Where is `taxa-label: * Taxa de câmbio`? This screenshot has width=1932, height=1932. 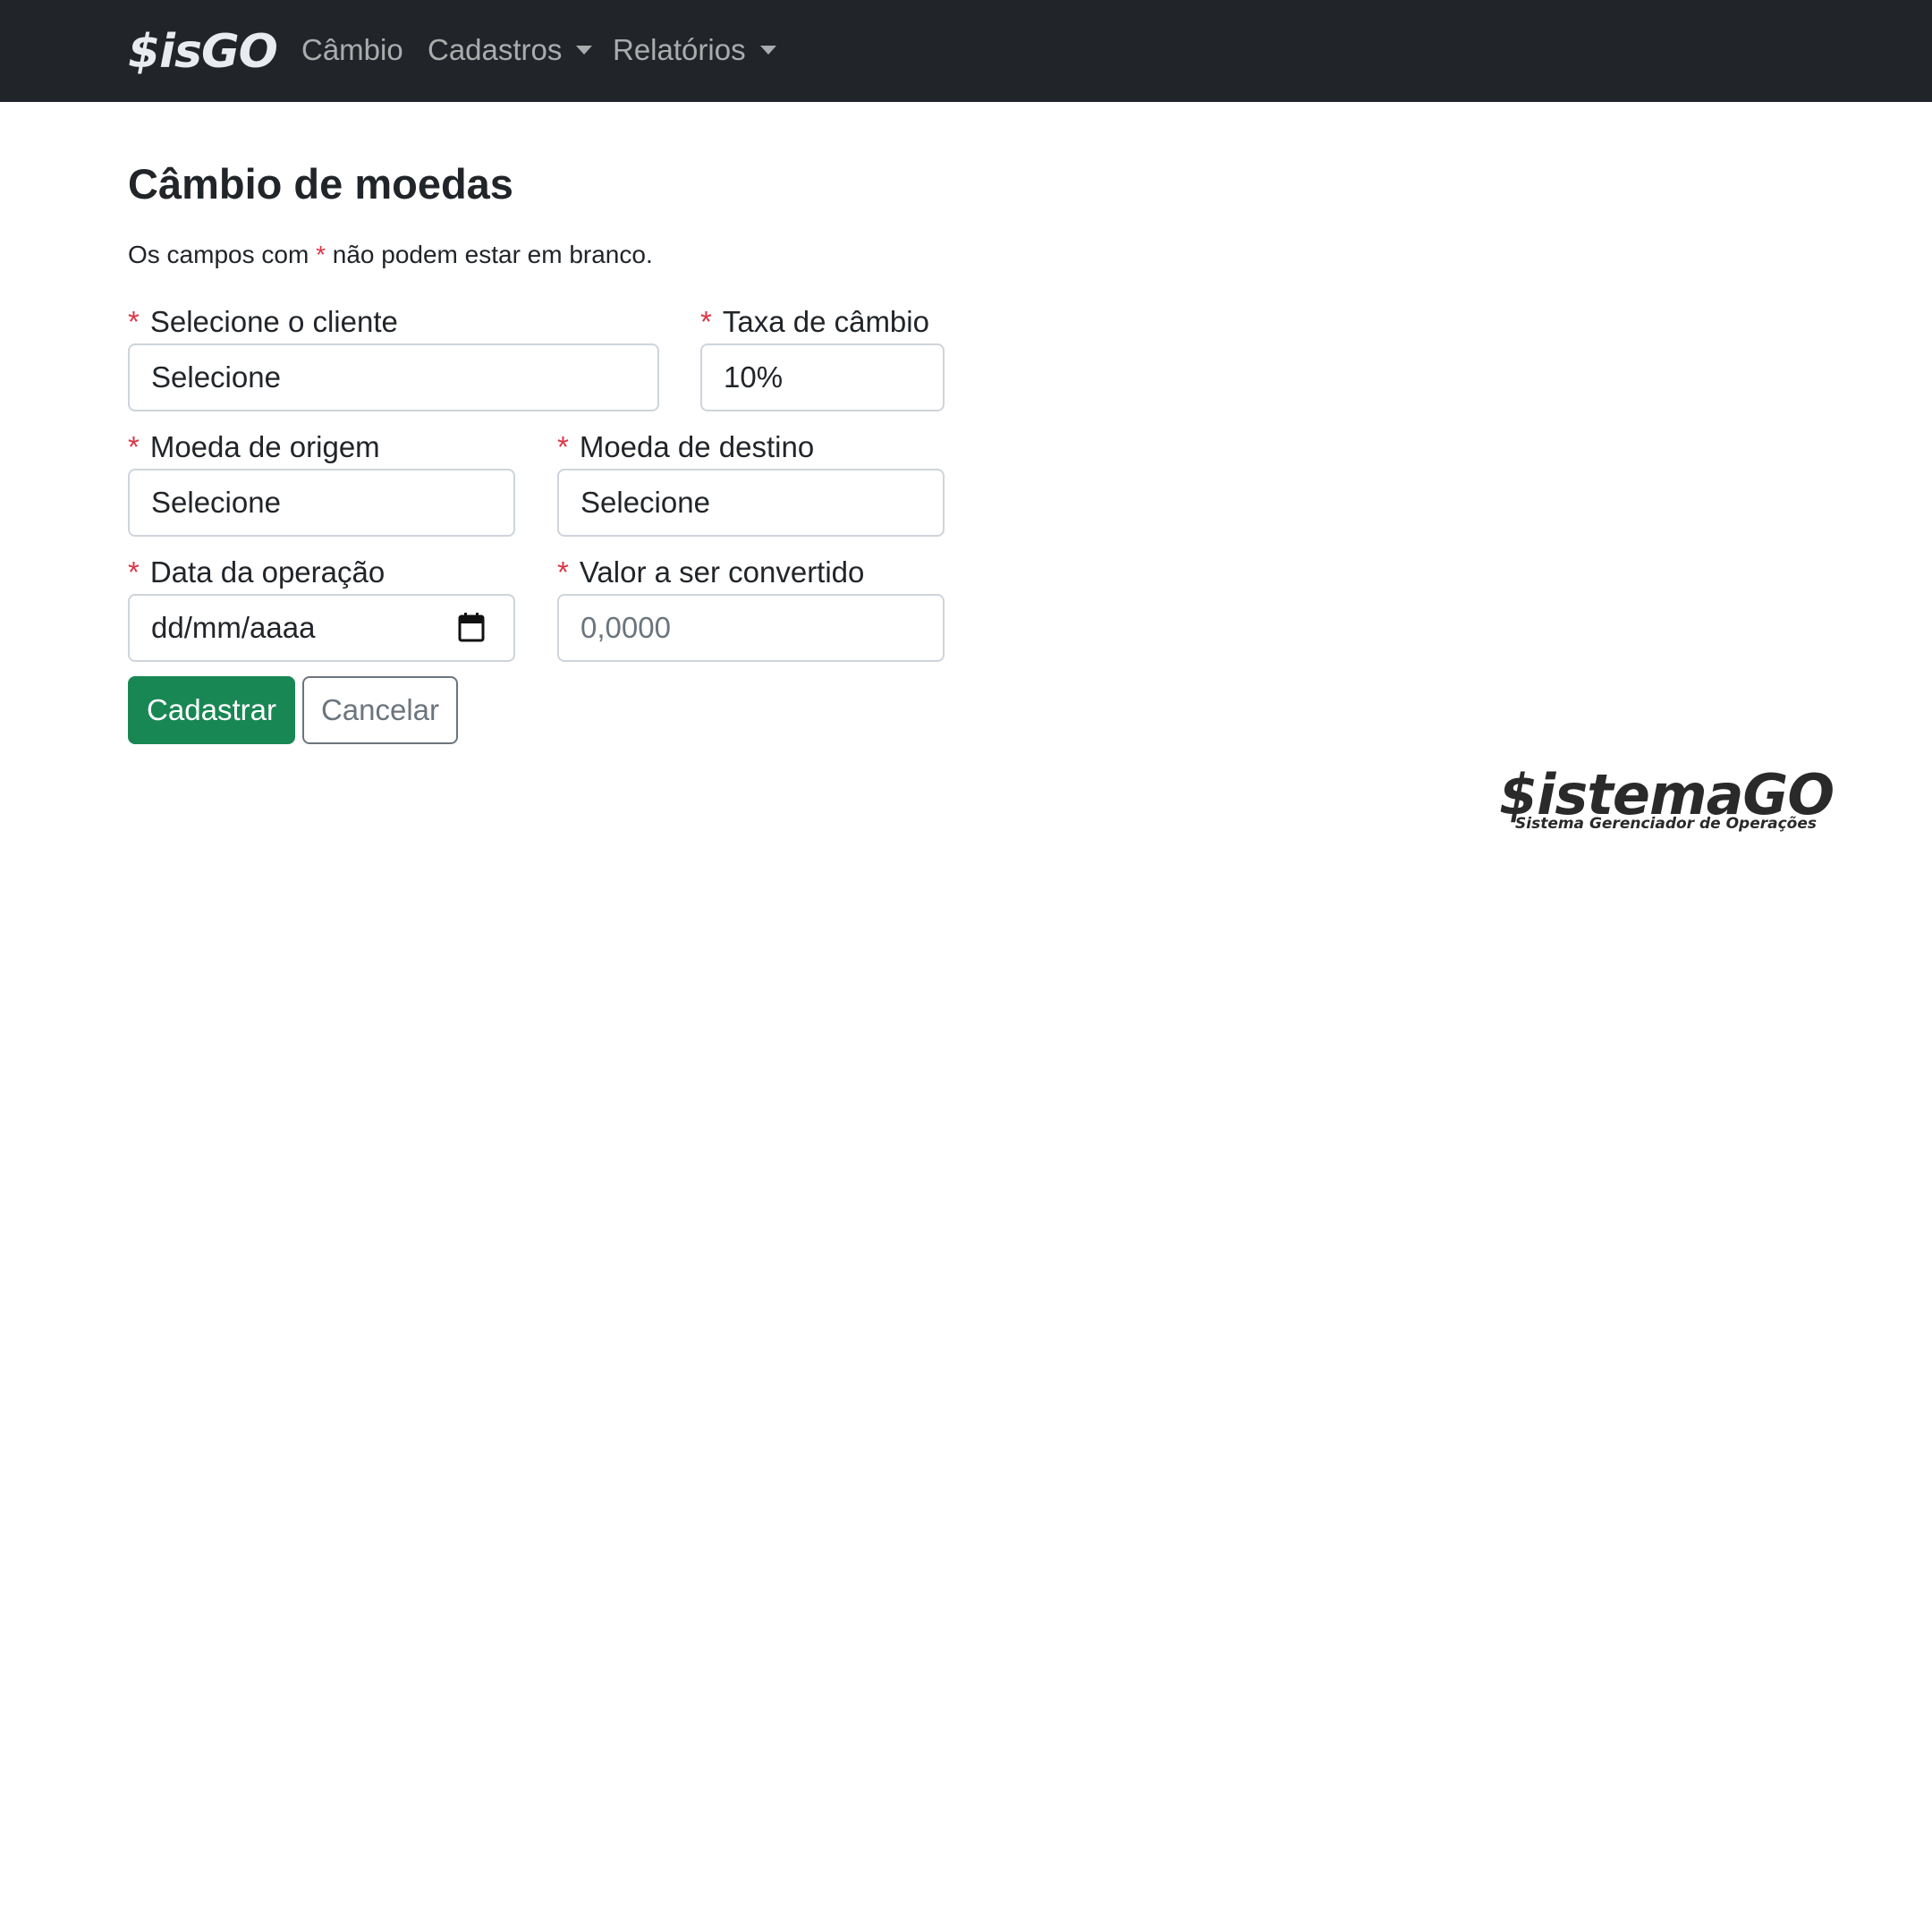 taxa-label: * Taxa de câmbio is located at coordinates (814, 322).